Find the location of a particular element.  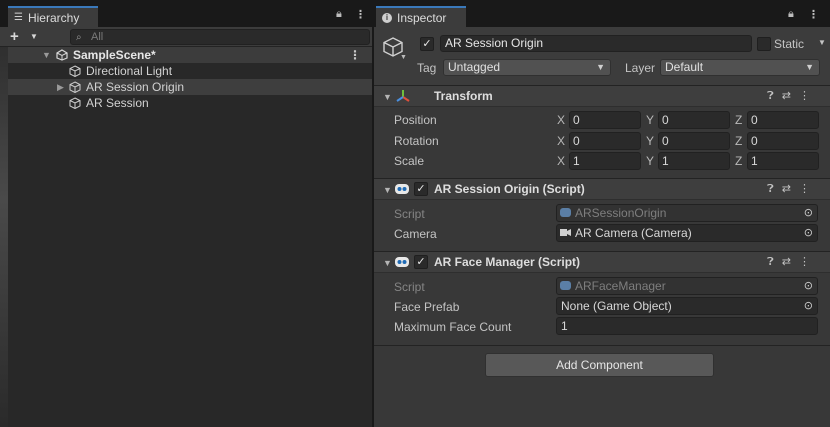

position-y-field: 0 is located at coordinates (694, 120).